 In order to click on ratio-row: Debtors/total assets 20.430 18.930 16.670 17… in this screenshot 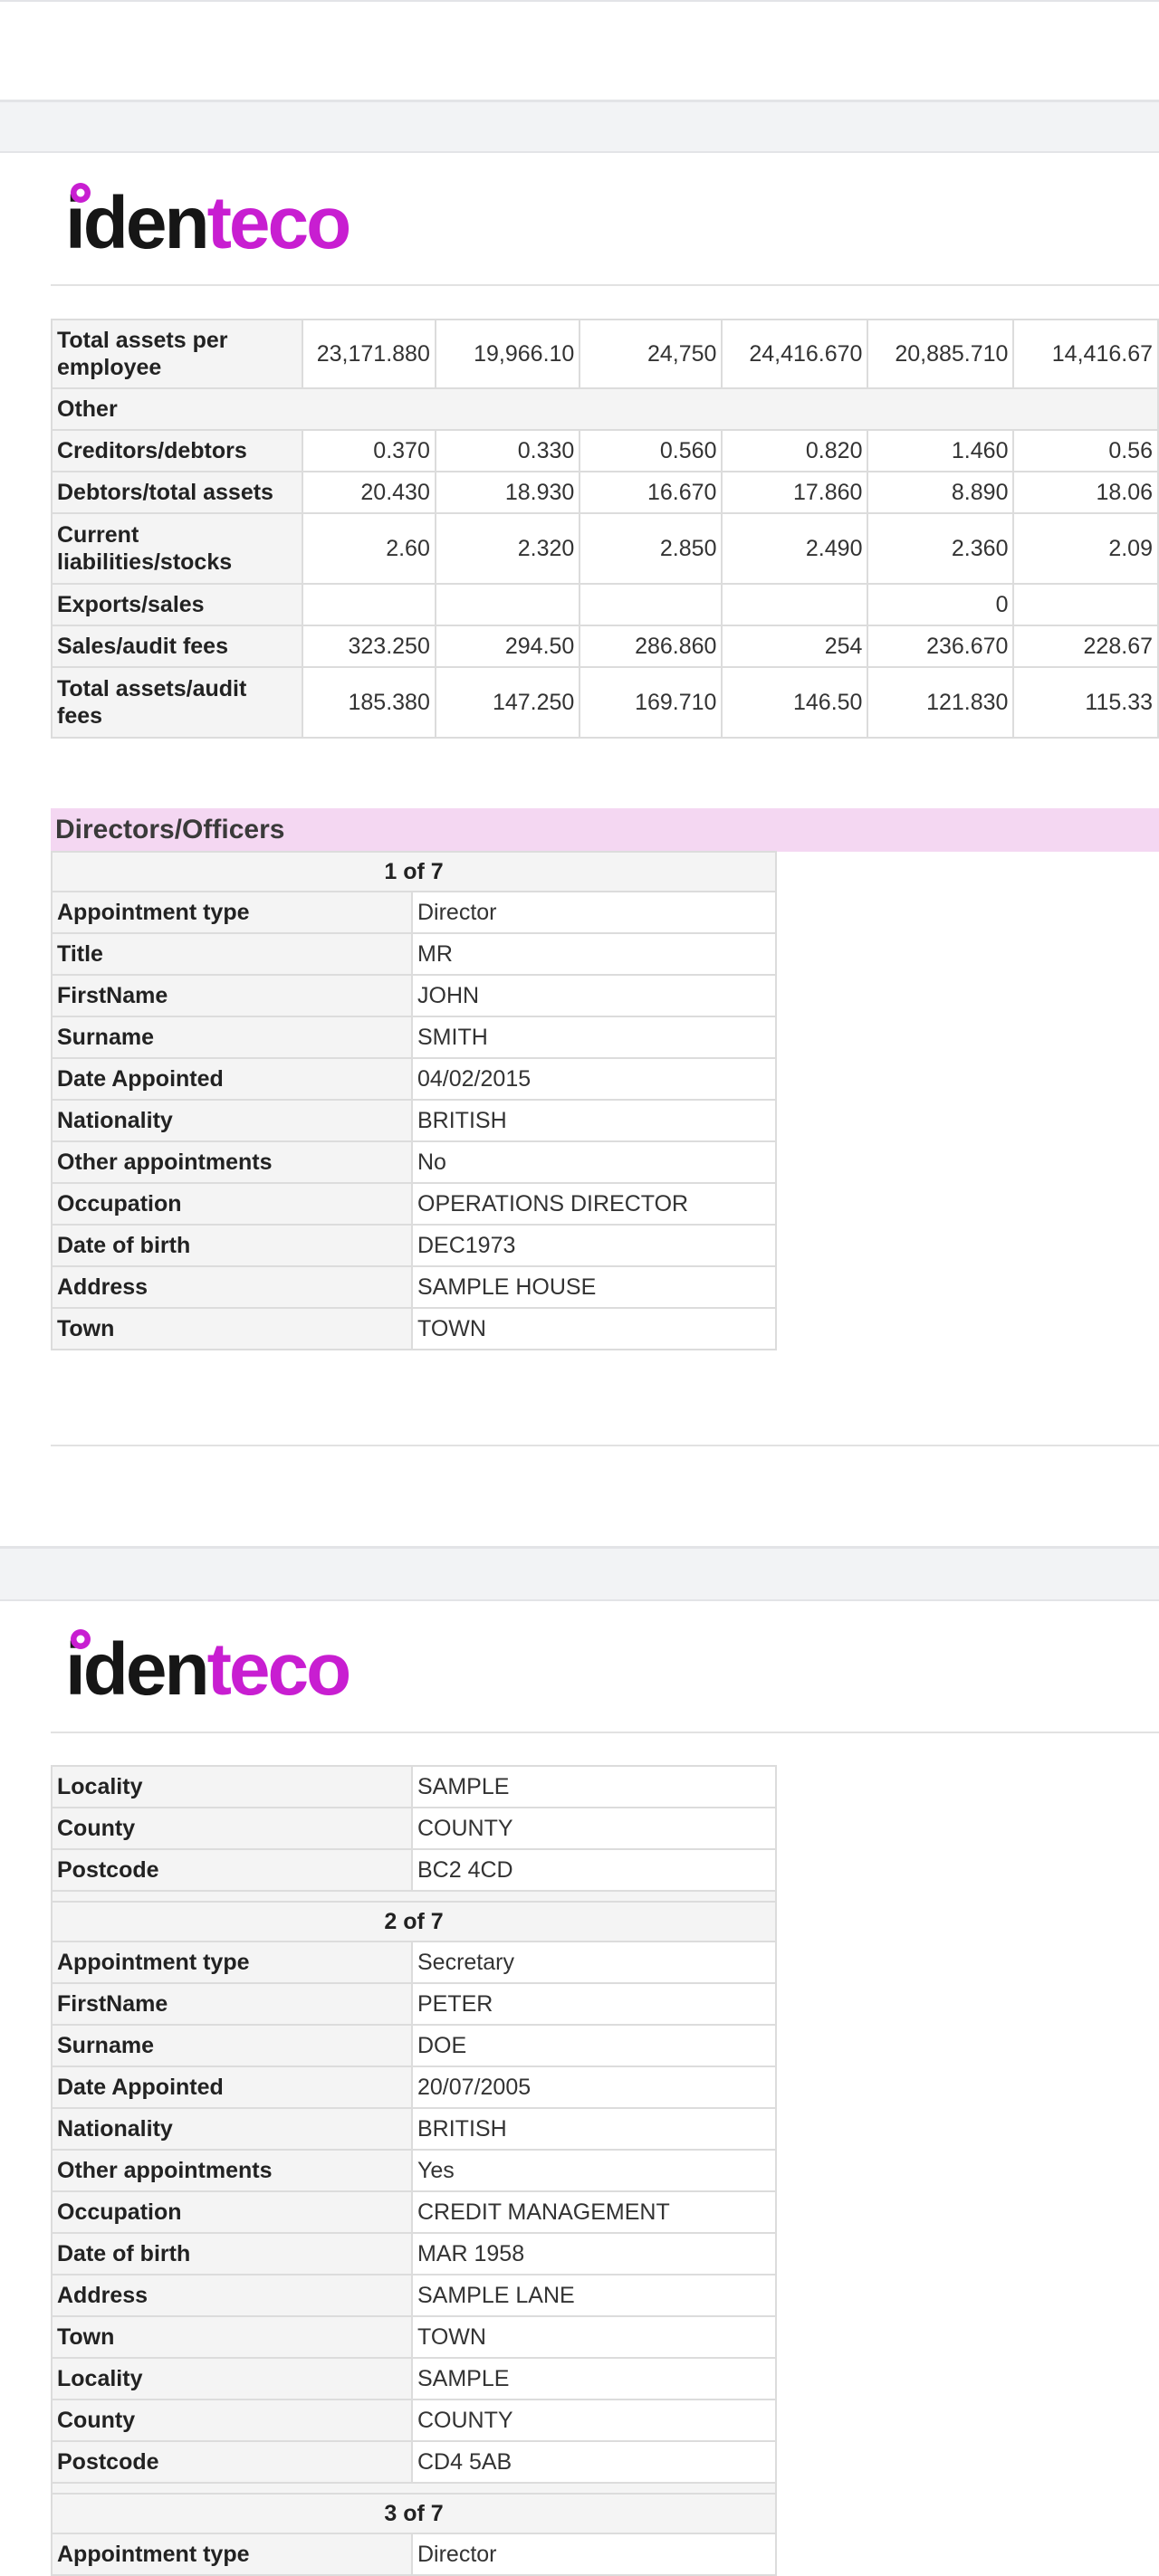, I will do `click(605, 493)`.